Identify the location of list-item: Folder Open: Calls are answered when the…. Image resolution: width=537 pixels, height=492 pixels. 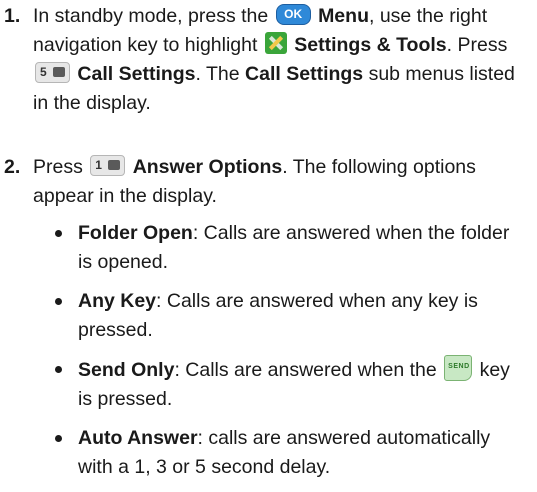
(289, 248).